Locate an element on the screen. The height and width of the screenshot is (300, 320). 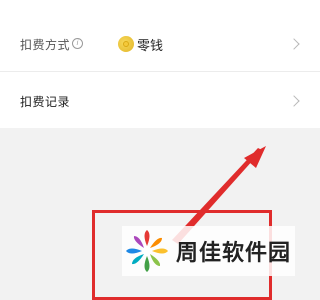
watermark: 周佳软件园 is located at coordinates (209, 251).